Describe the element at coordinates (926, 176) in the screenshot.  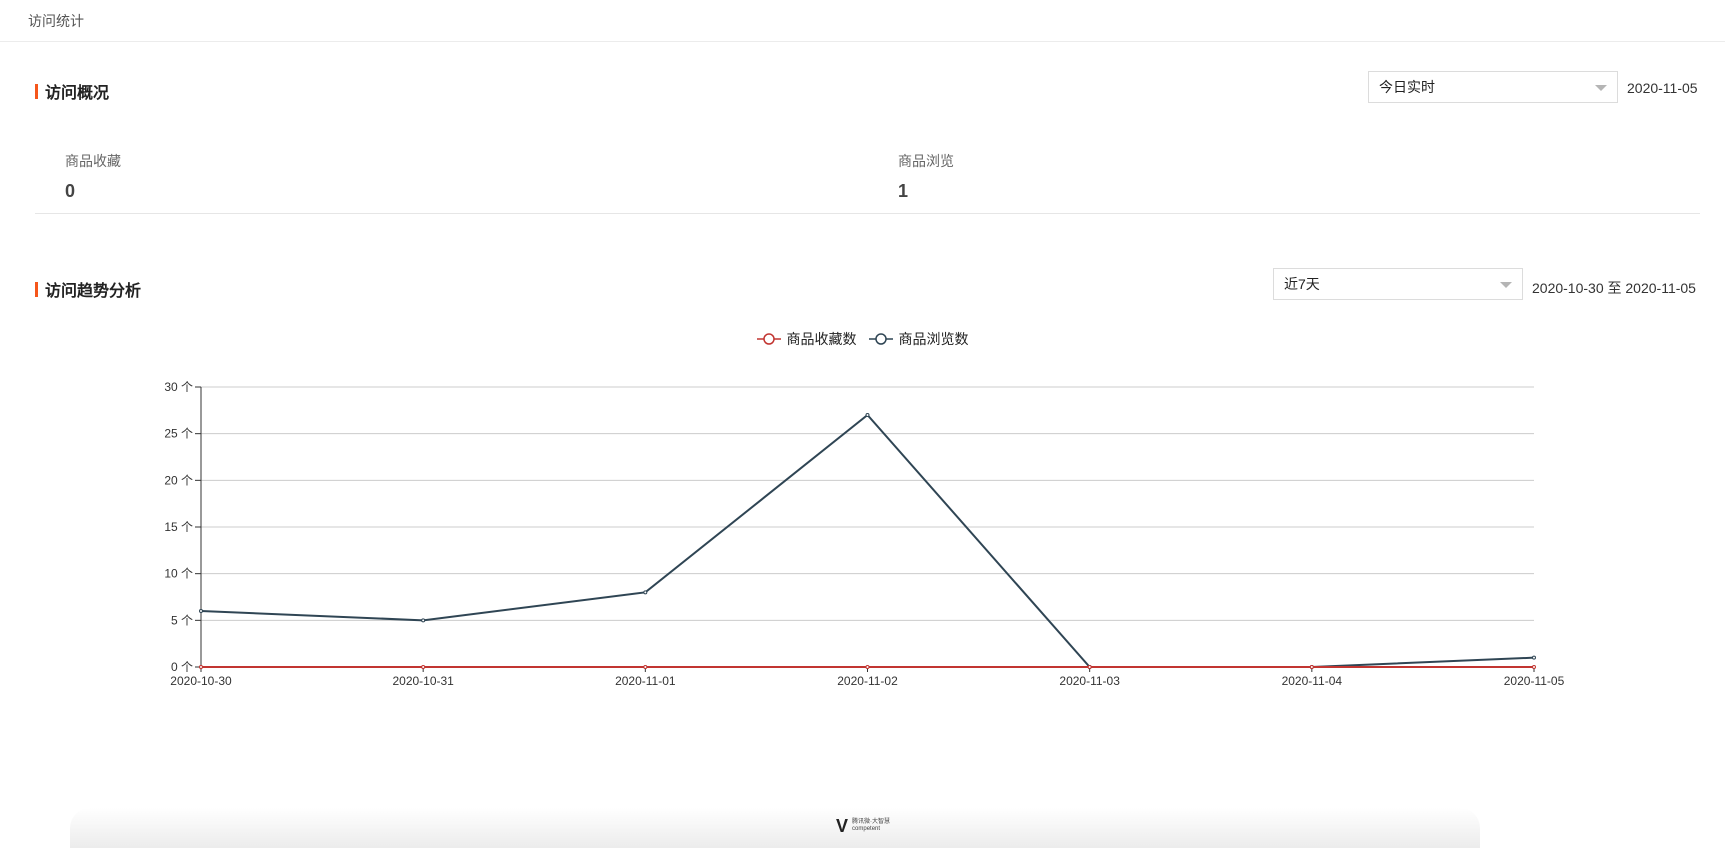
I see `stat-views: 商品浏览 1` at that location.